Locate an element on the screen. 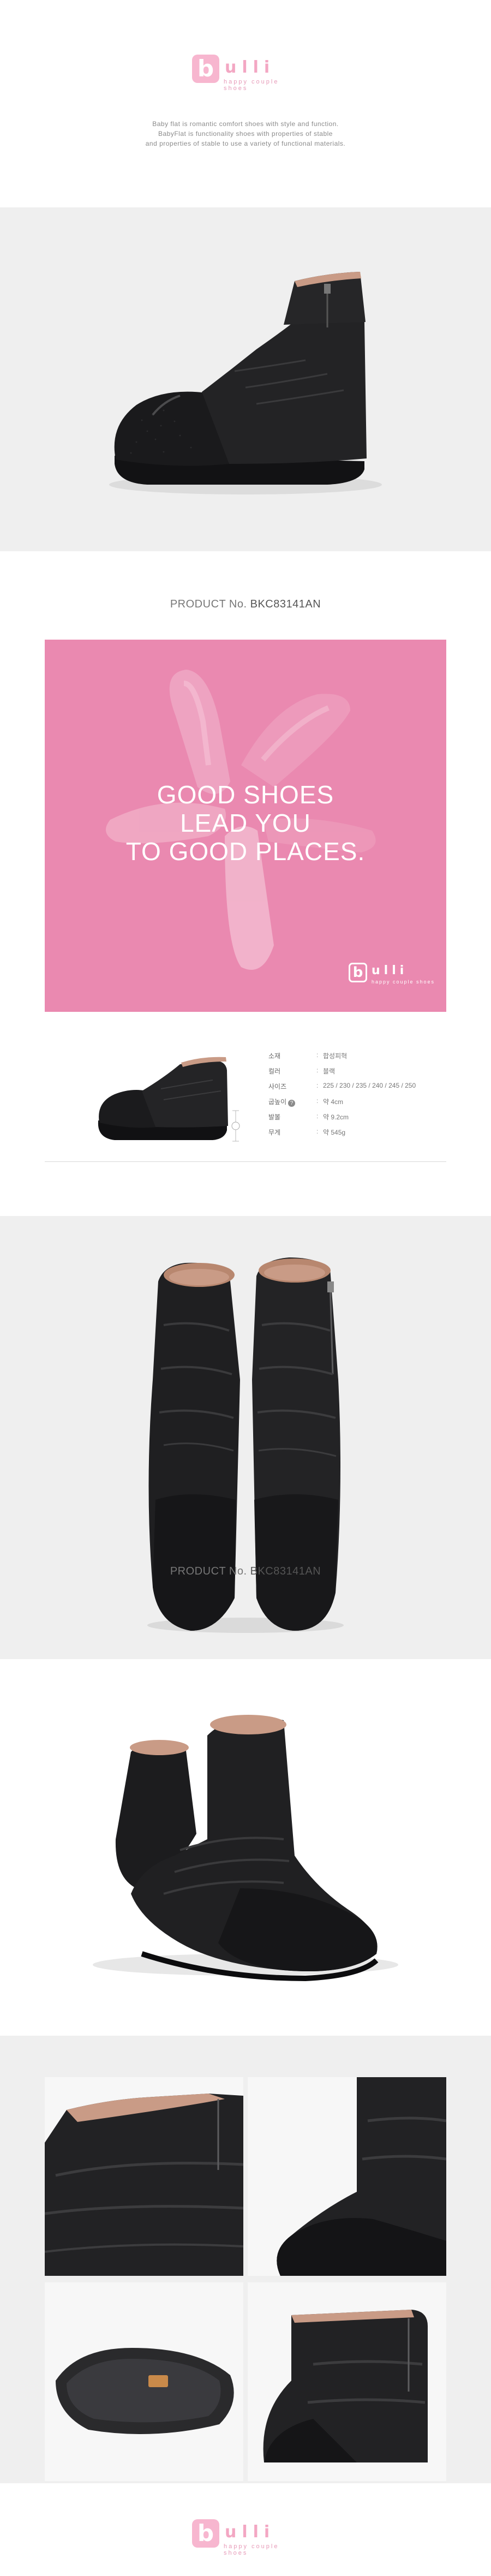 This screenshot has height=2576, width=491. slogan-line: LEAD YOU is located at coordinates (245, 823).